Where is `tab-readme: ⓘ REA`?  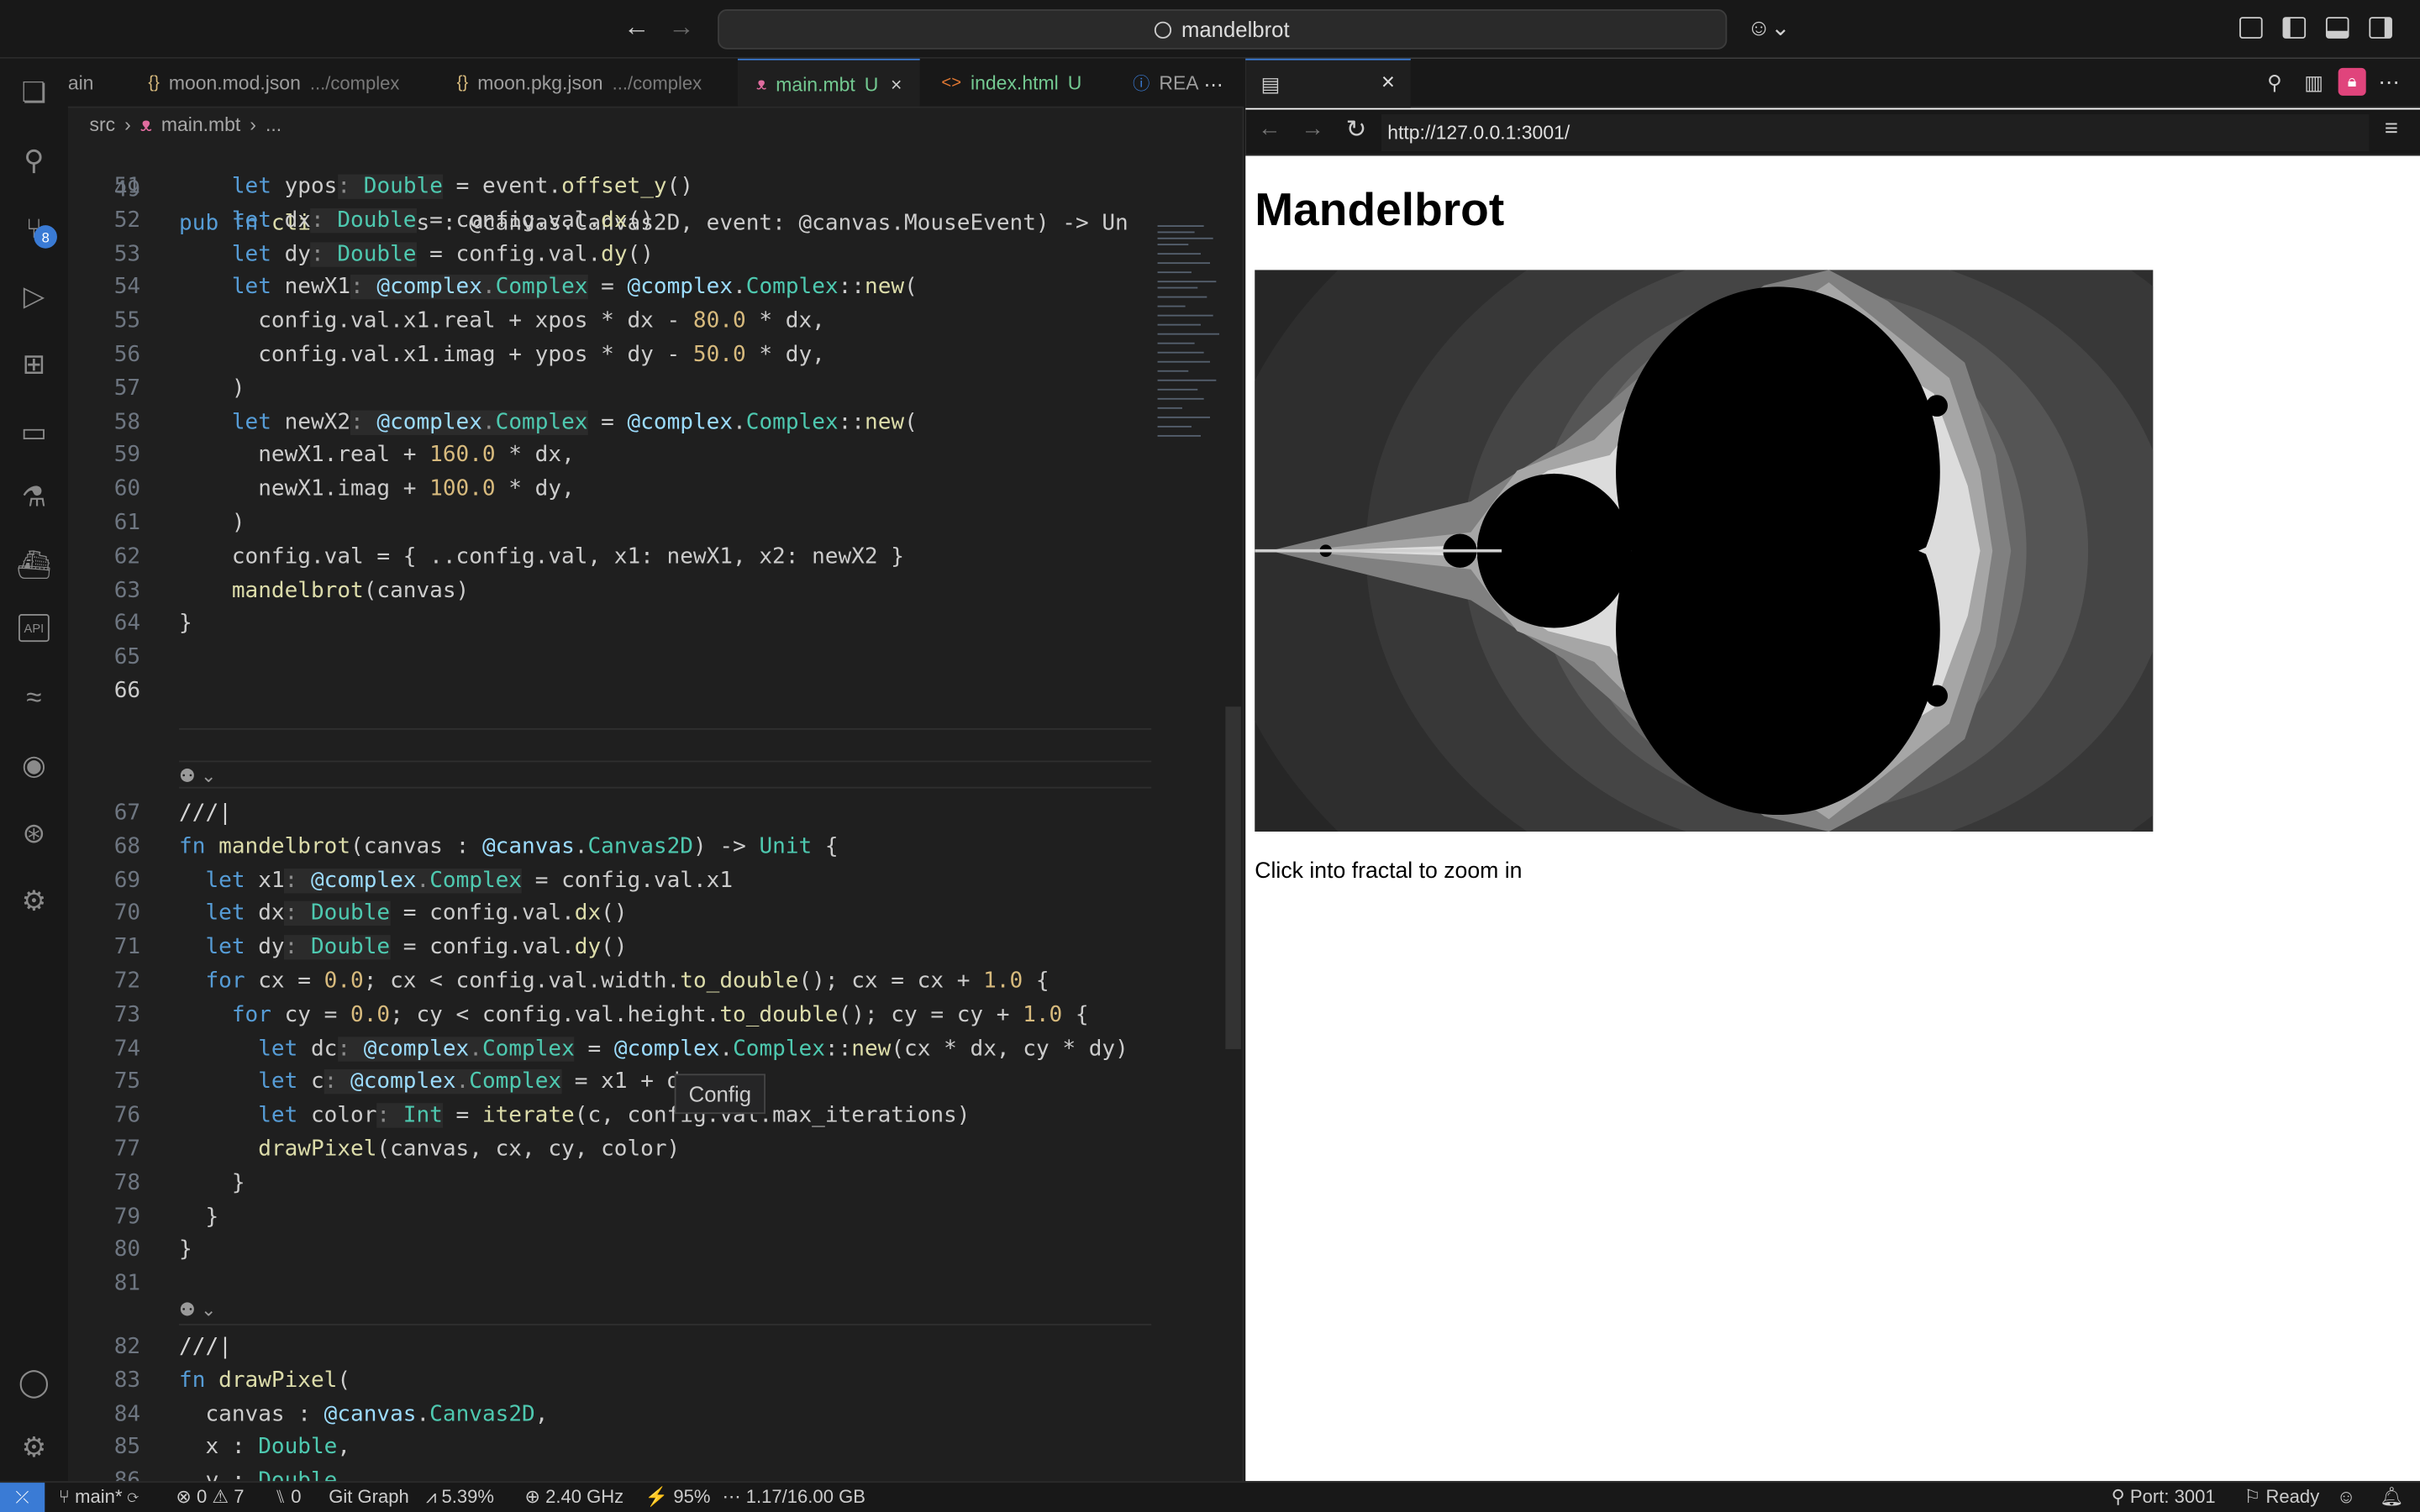 tab-readme: ⓘ REA is located at coordinates (1165, 83).